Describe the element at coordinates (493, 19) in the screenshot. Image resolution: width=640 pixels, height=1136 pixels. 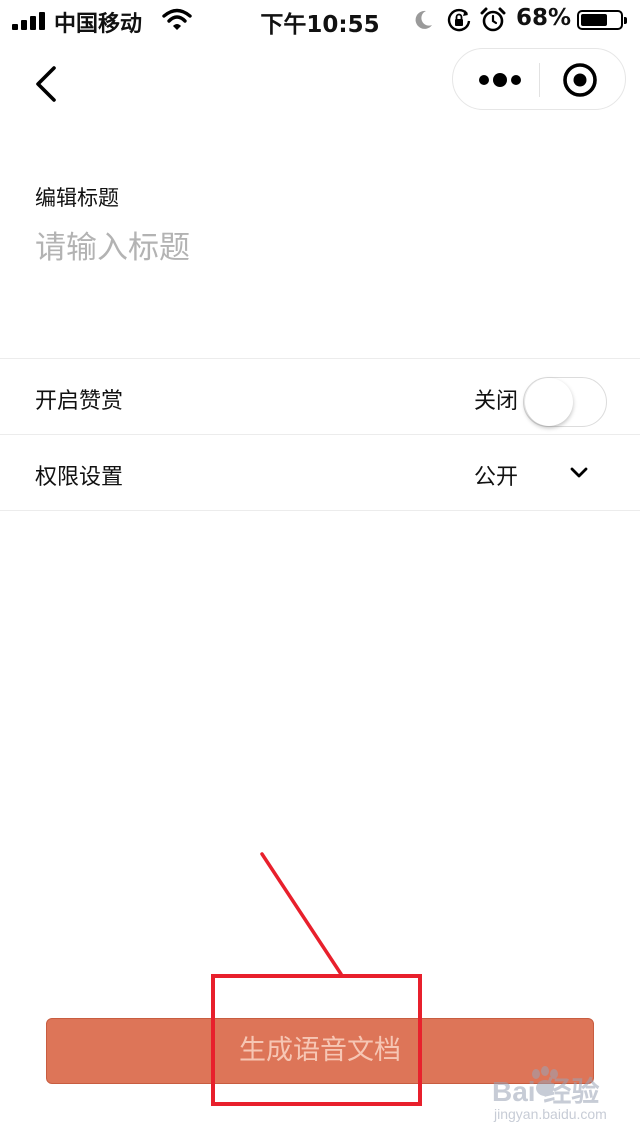
I see `alarm-icon` at that location.